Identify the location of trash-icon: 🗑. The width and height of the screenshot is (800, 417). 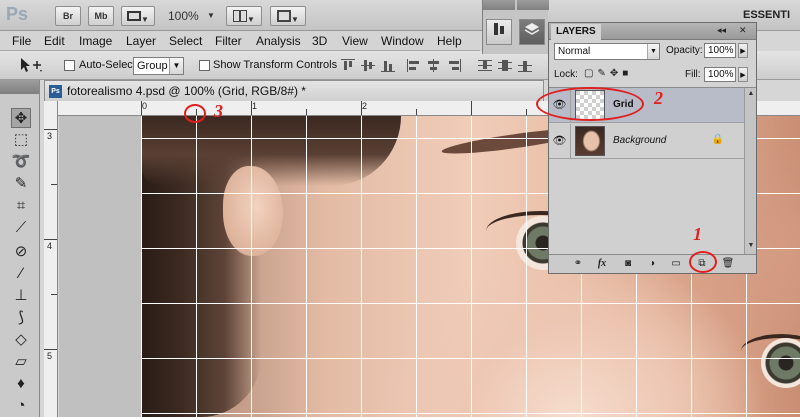
(728, 264).